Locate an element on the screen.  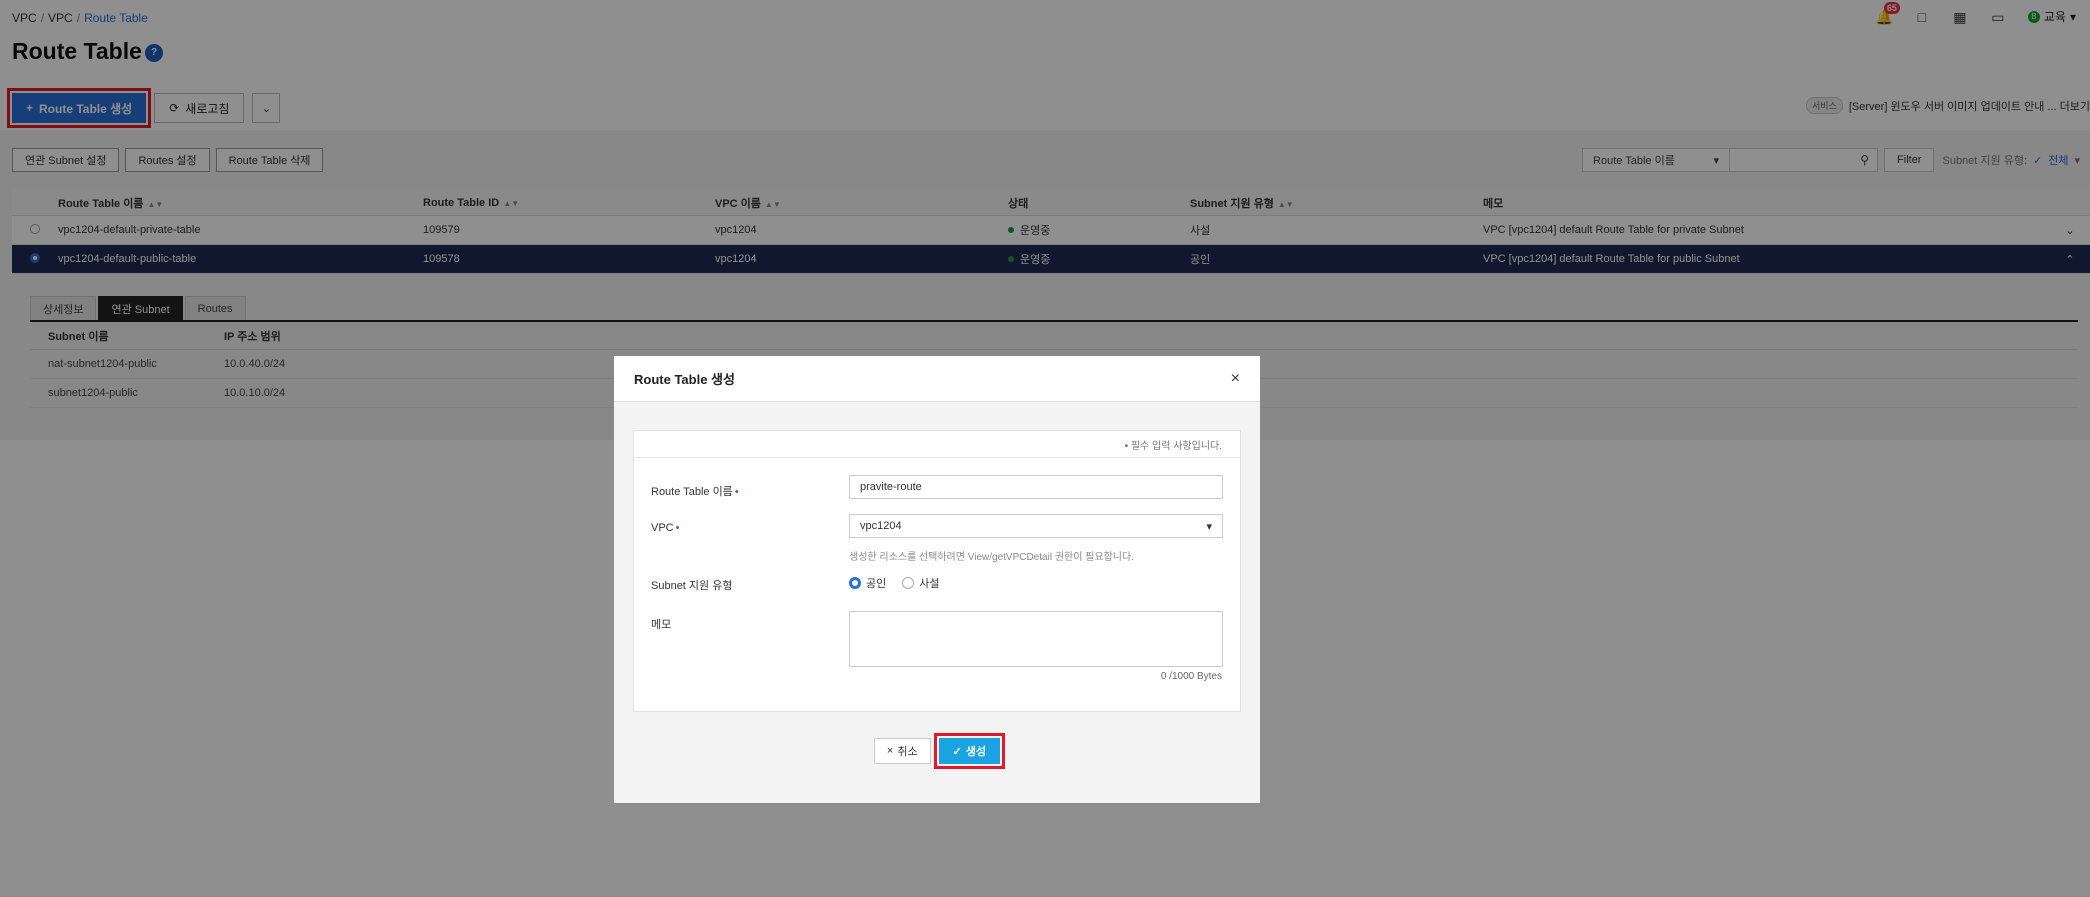
route-table-name-input: pravite-route is located at coordinates (1036, 487).